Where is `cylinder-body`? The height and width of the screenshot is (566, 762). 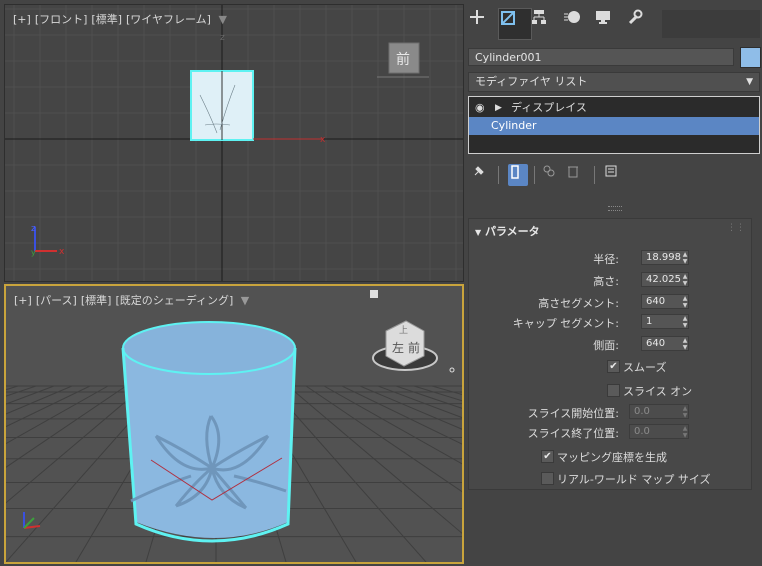
cylinder-body is located at coordinates (209, 443).